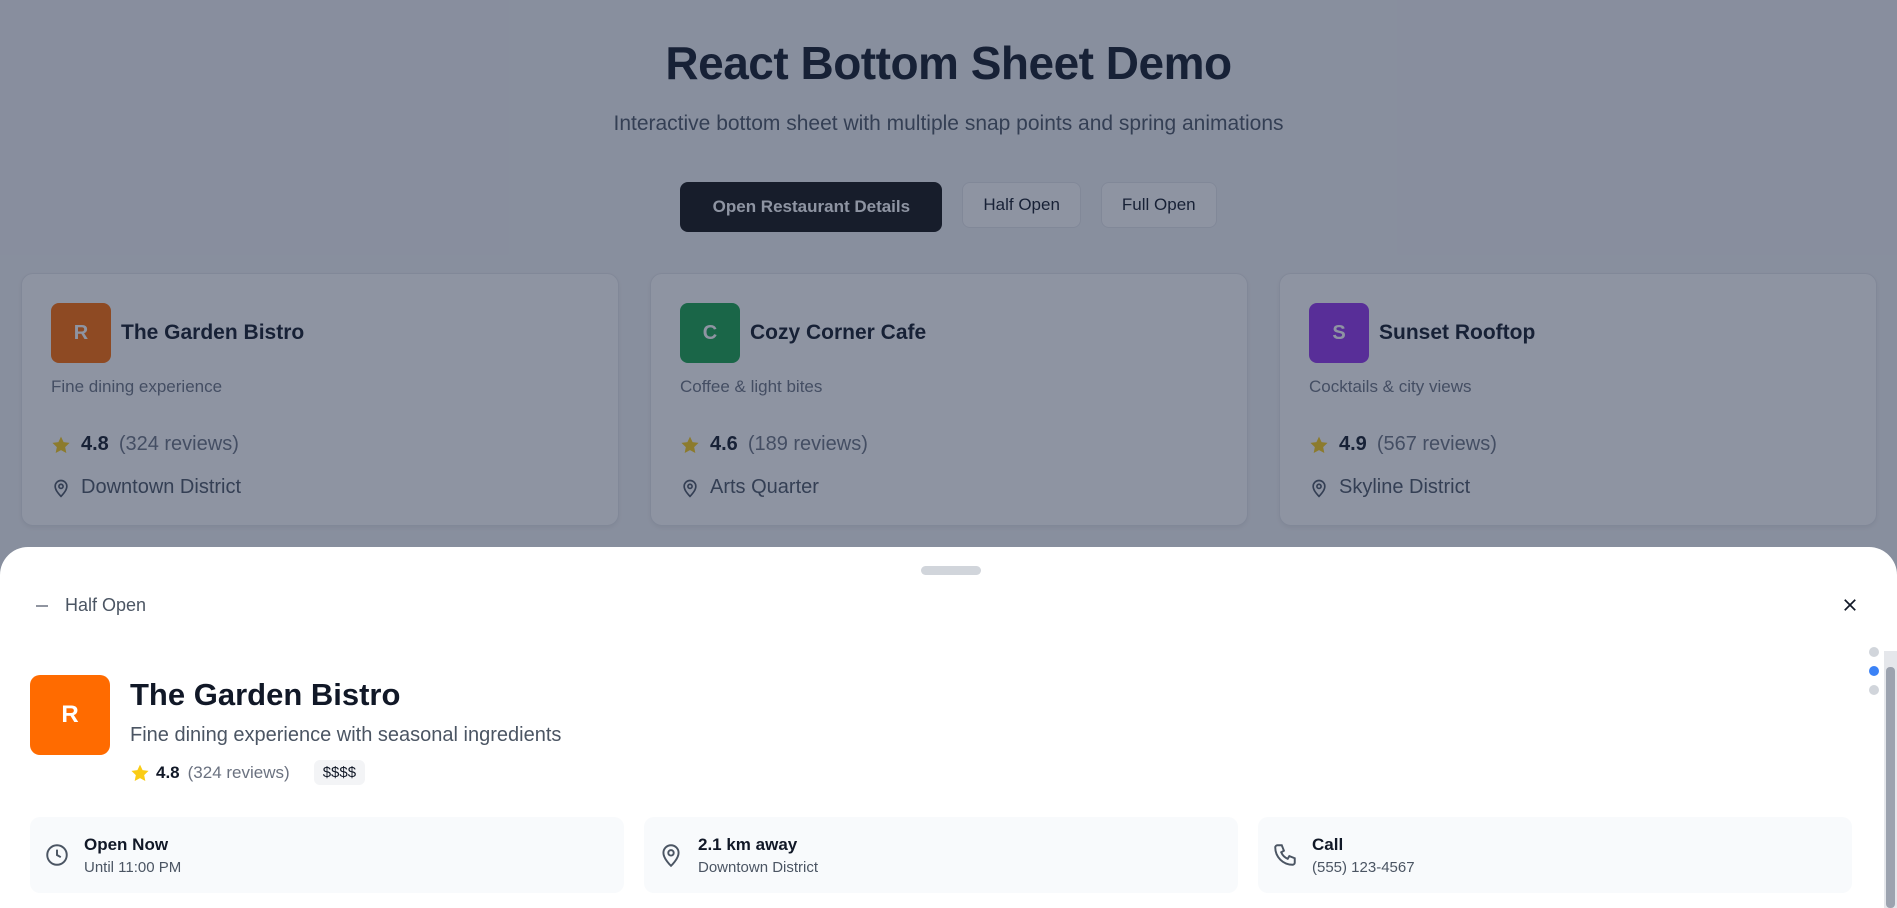 The image size is (1897, 908). What do you see at coordinates (1363, 867) in the screenshot?
I see `info-subtitle: (555) 123-4567` at bounding box center [1363, 867].